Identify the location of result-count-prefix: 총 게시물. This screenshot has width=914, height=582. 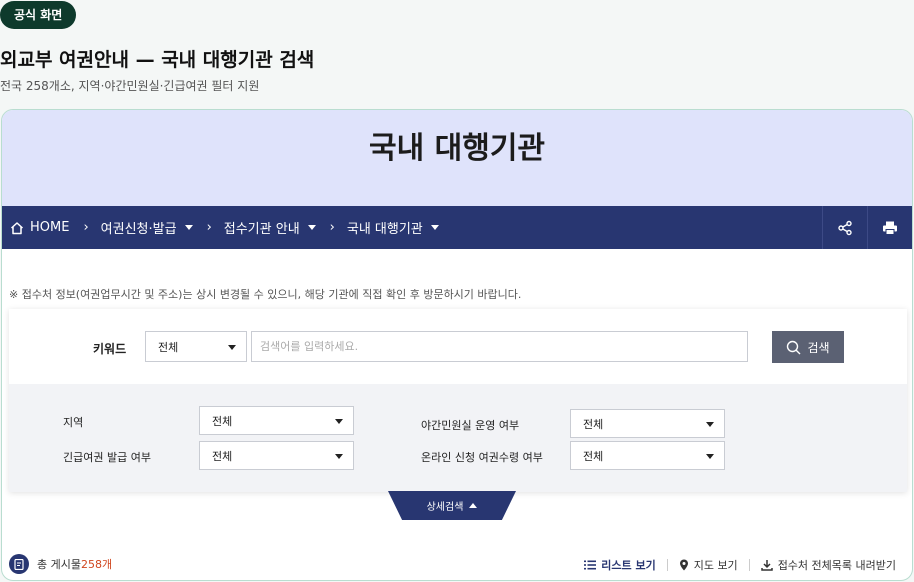
(59, 564).